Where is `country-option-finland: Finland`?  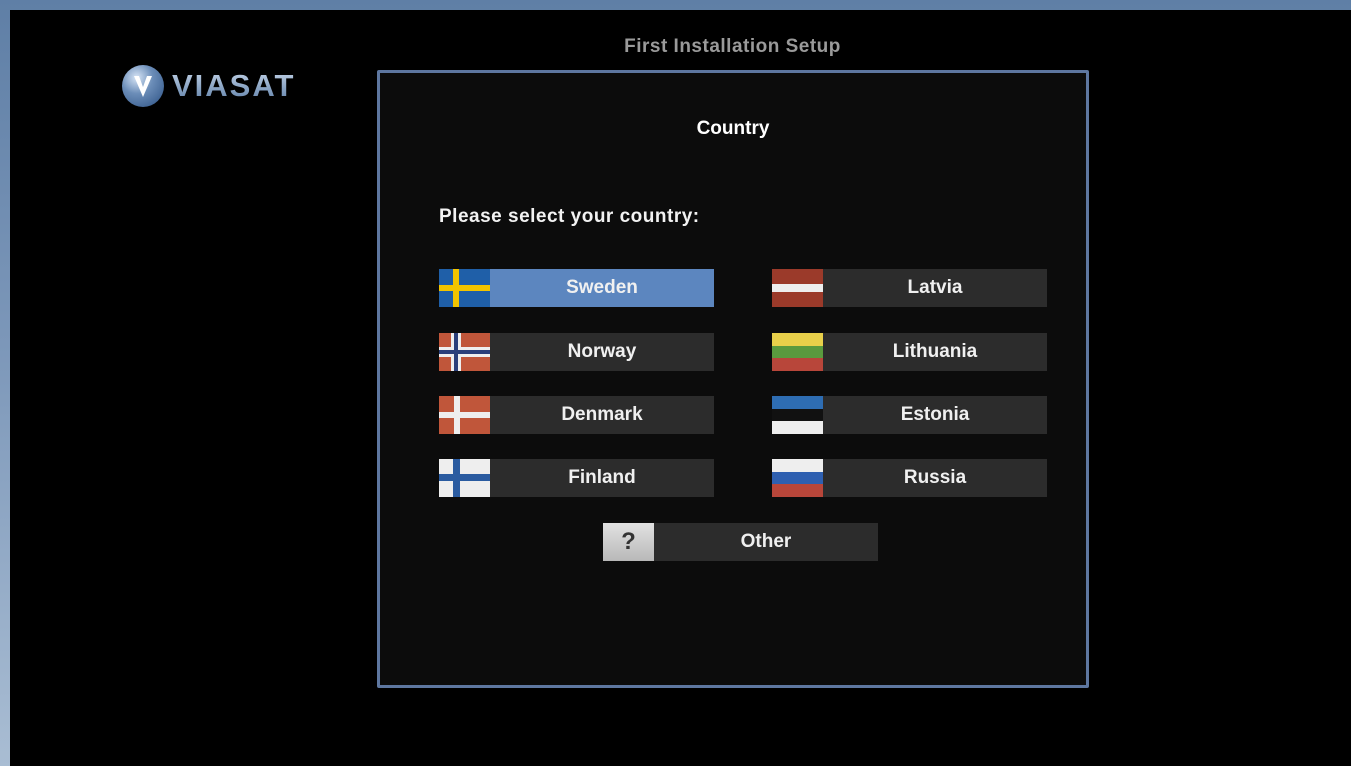 country-option-finland: Finland is located at coordinates (576, 478).